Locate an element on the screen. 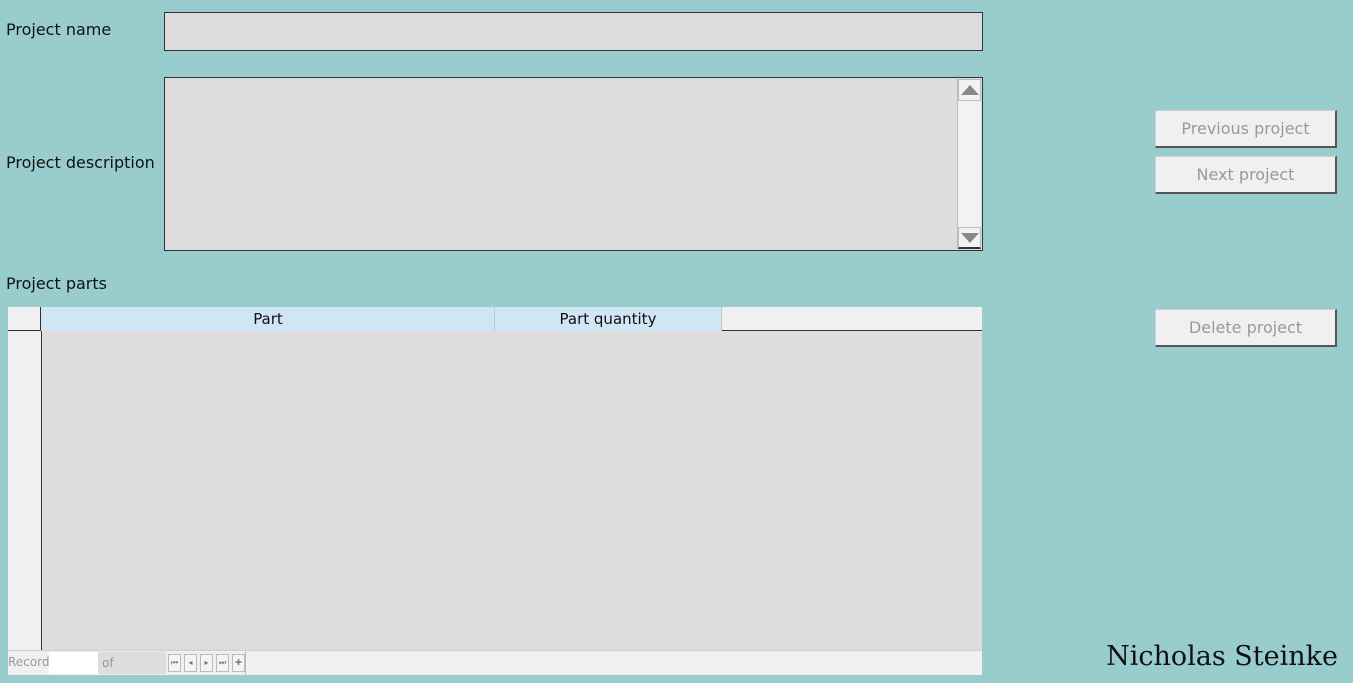 Image resolution: width=1353 pixels, height=683 pixels. author-signature: Nicholas Steinke is located at coordinates (1222, 656).